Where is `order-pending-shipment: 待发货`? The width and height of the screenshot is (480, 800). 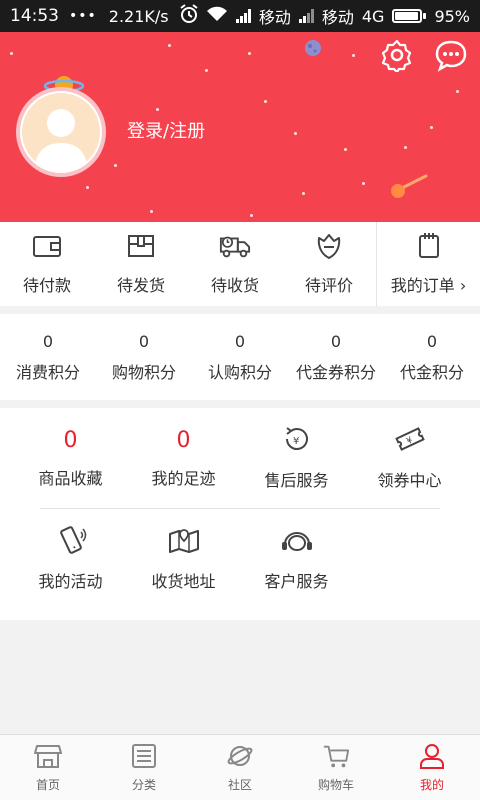 order-pending-shipment: 待发货 is located at coordinates (141, 264).